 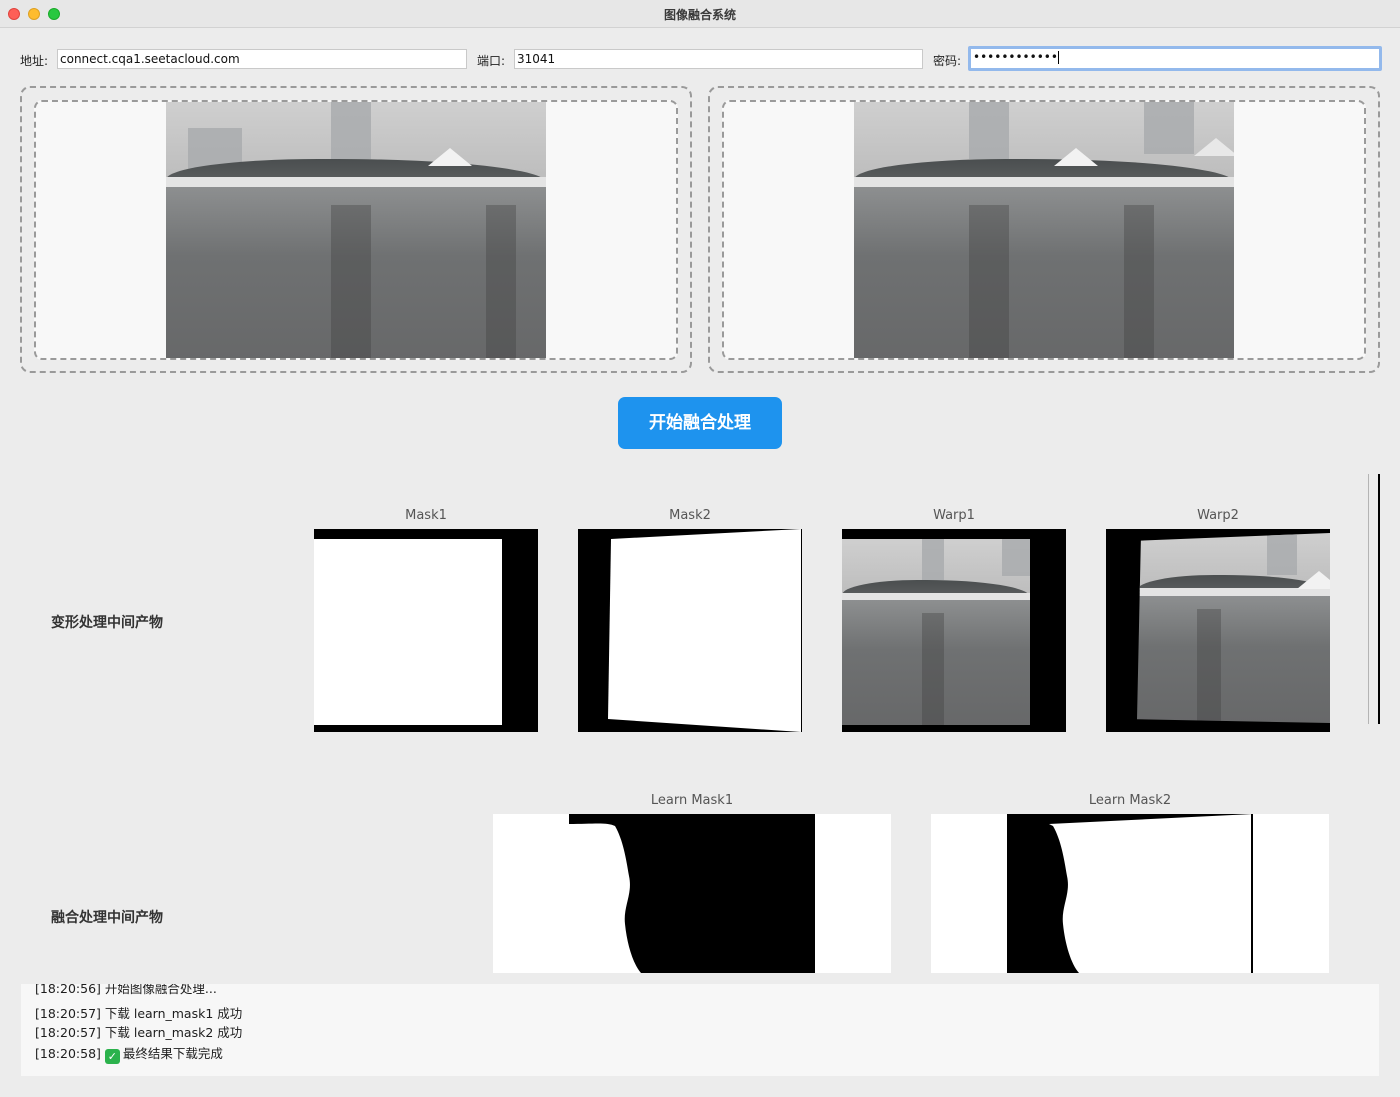 What do you see at coordinates (718, 59) in the screenshot?
I see `port-field: 31041` at bounding box center [718, 59].